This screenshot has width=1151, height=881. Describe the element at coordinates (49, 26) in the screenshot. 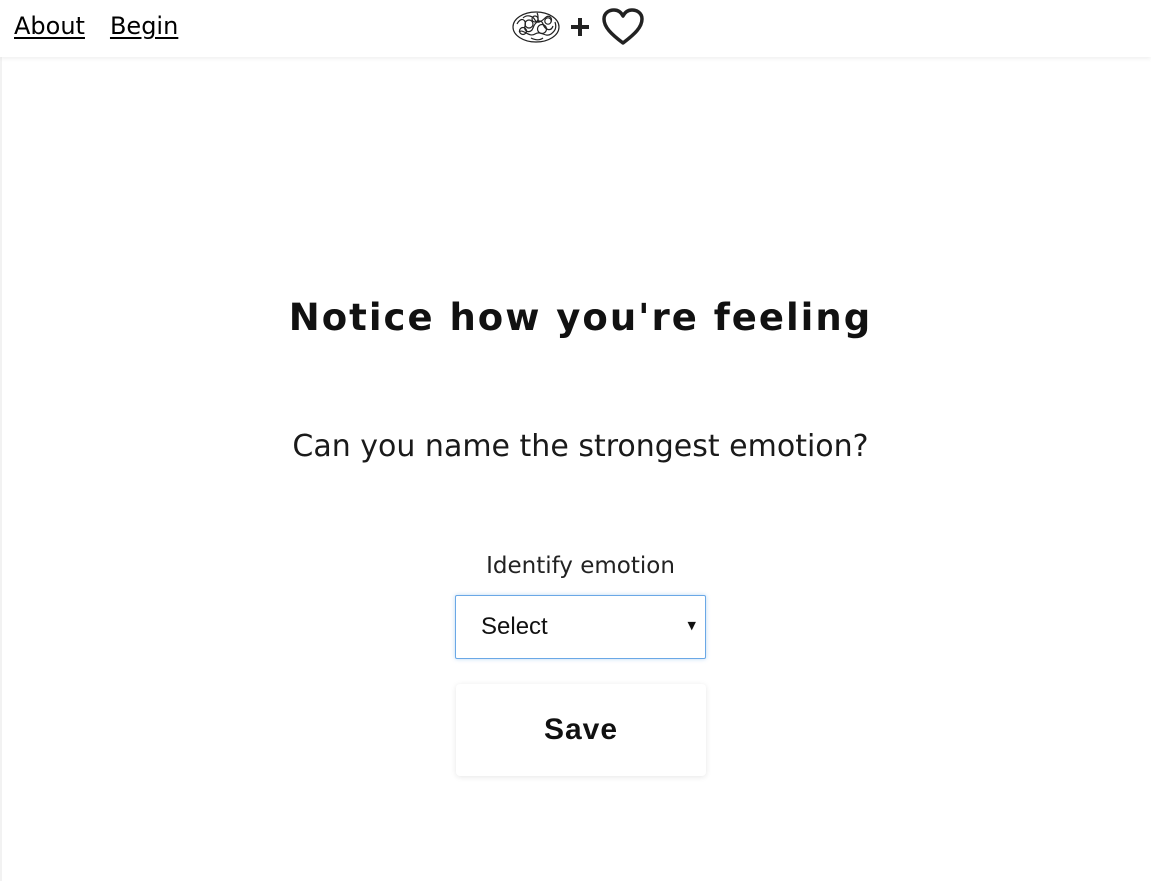

I see `nav-link-about: About` at that location.